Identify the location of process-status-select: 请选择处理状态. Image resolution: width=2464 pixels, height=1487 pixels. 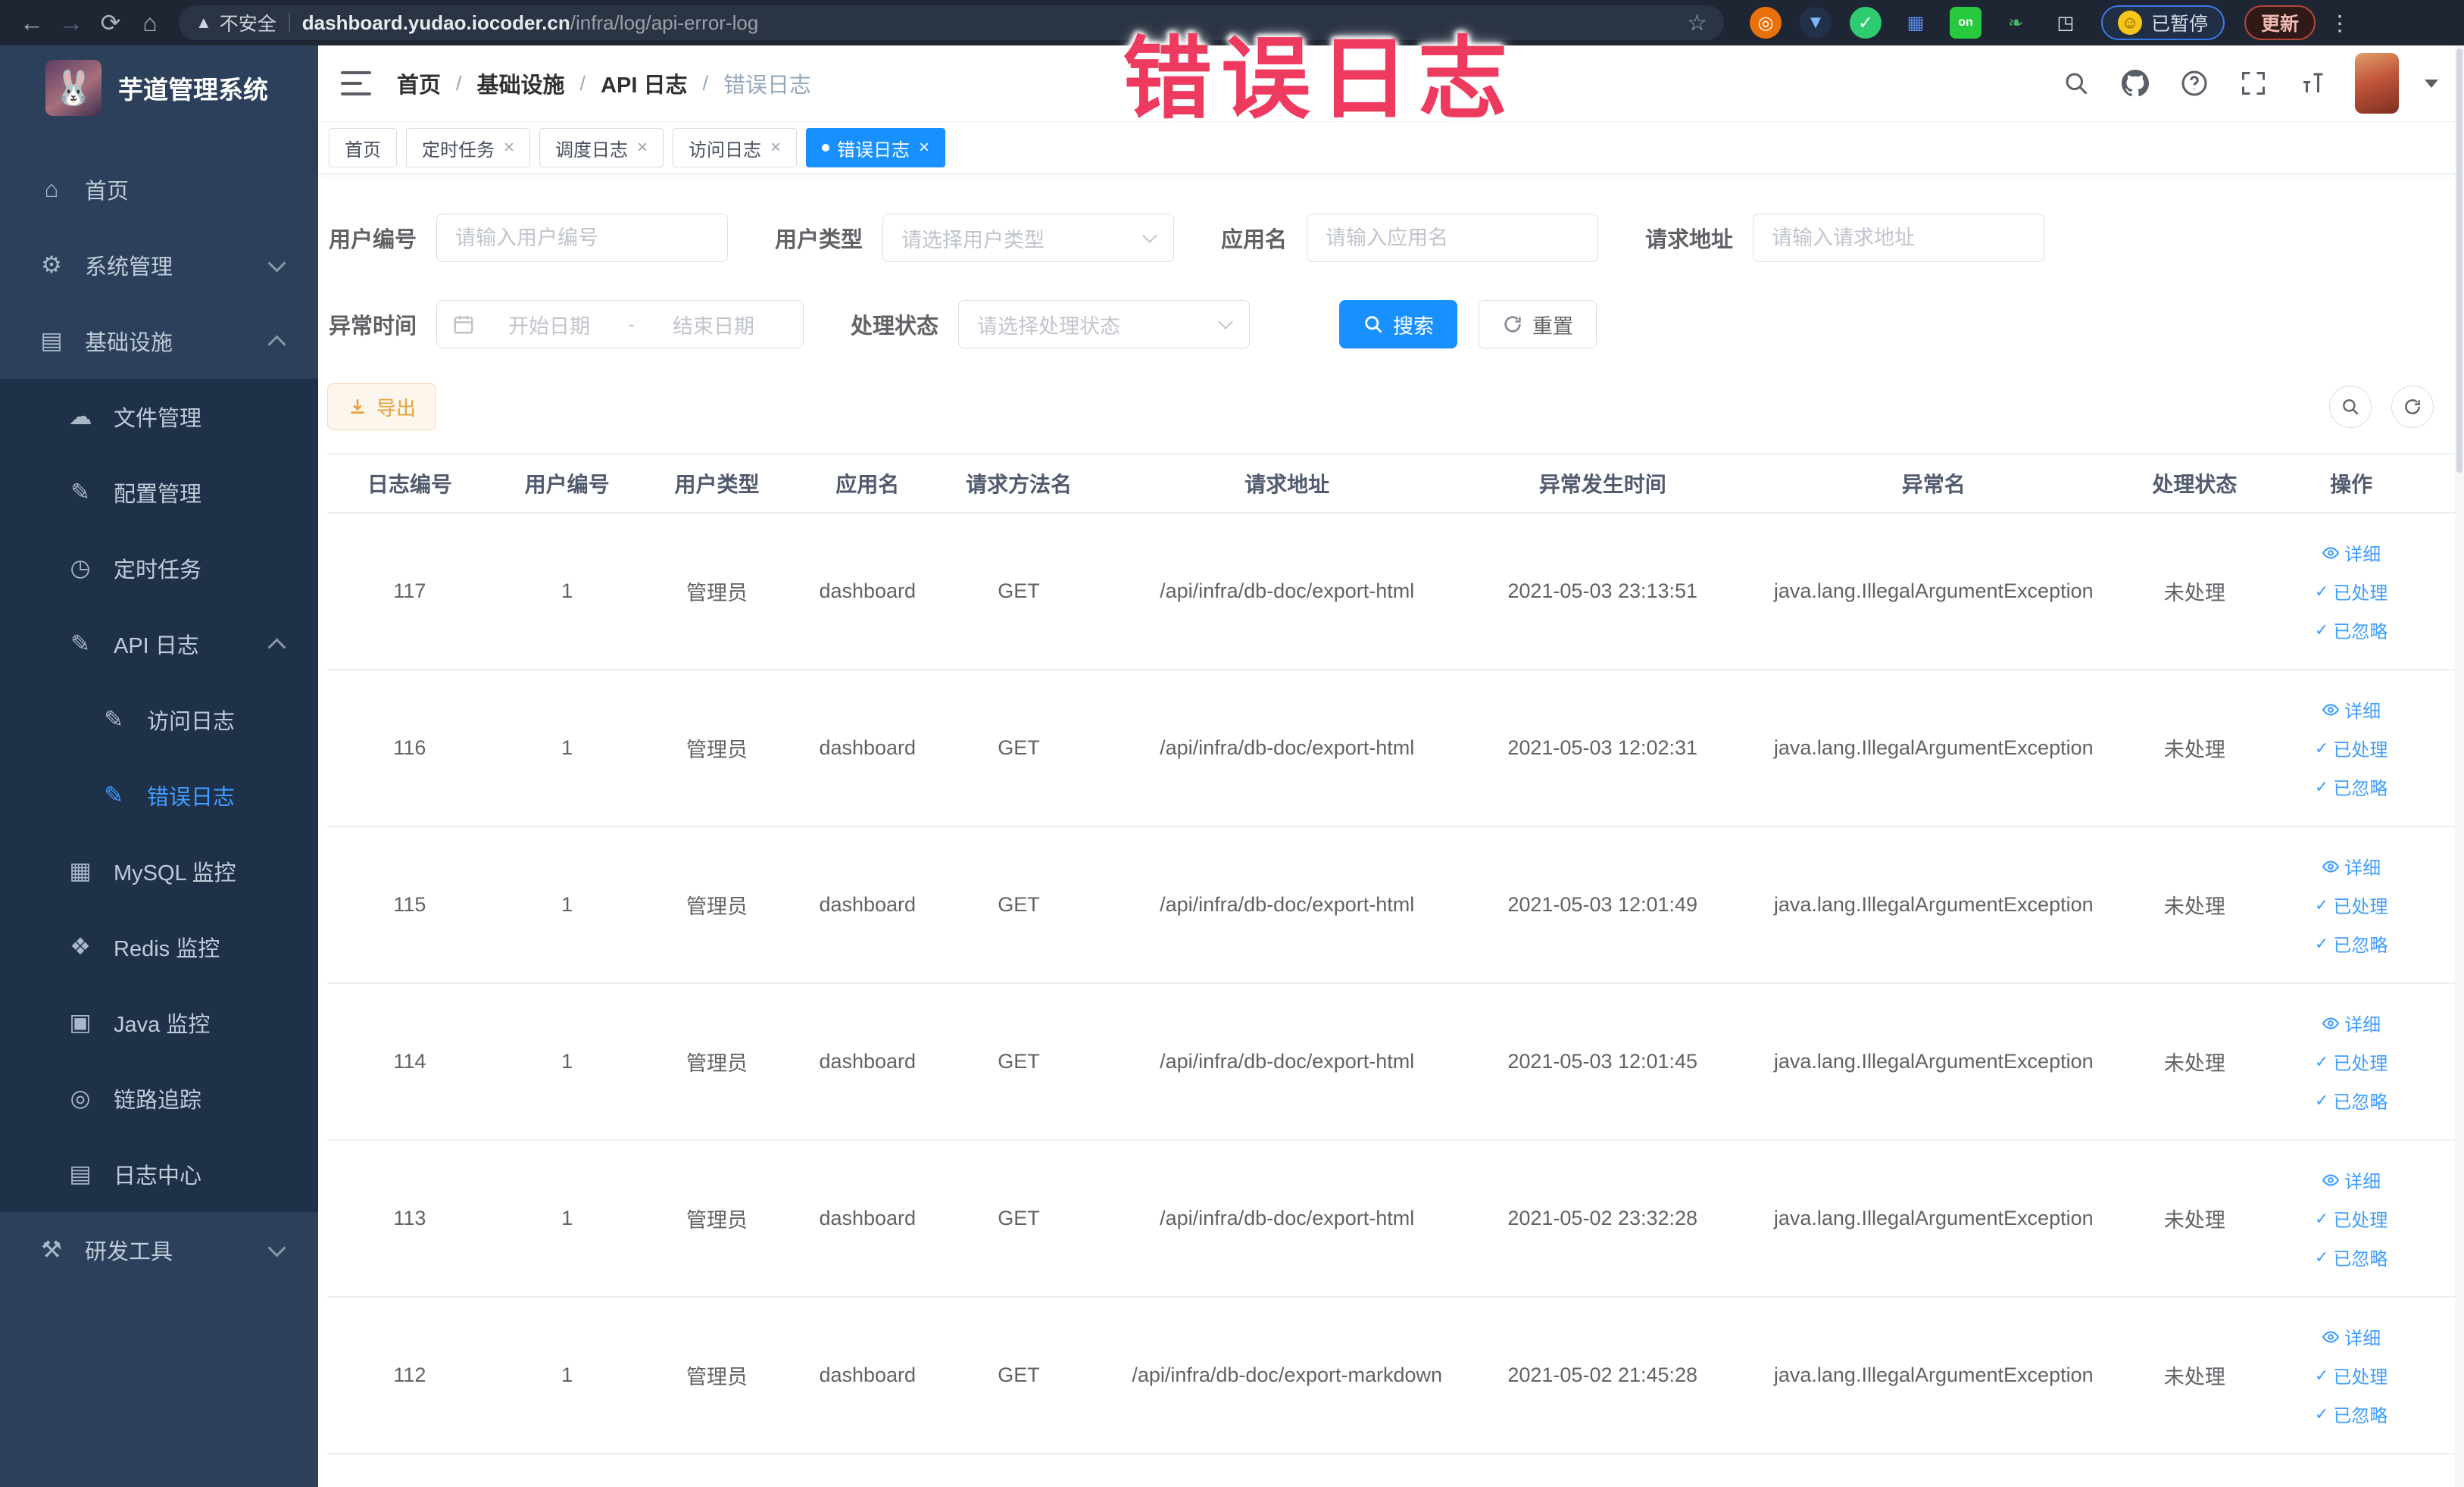
(1104, 324).